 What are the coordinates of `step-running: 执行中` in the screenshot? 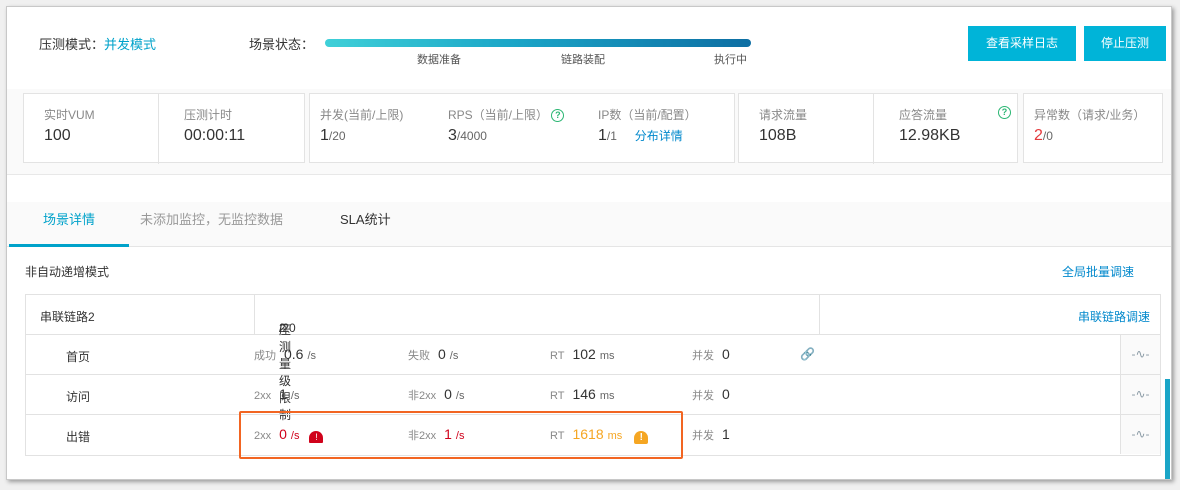 It's located at (730, 60).